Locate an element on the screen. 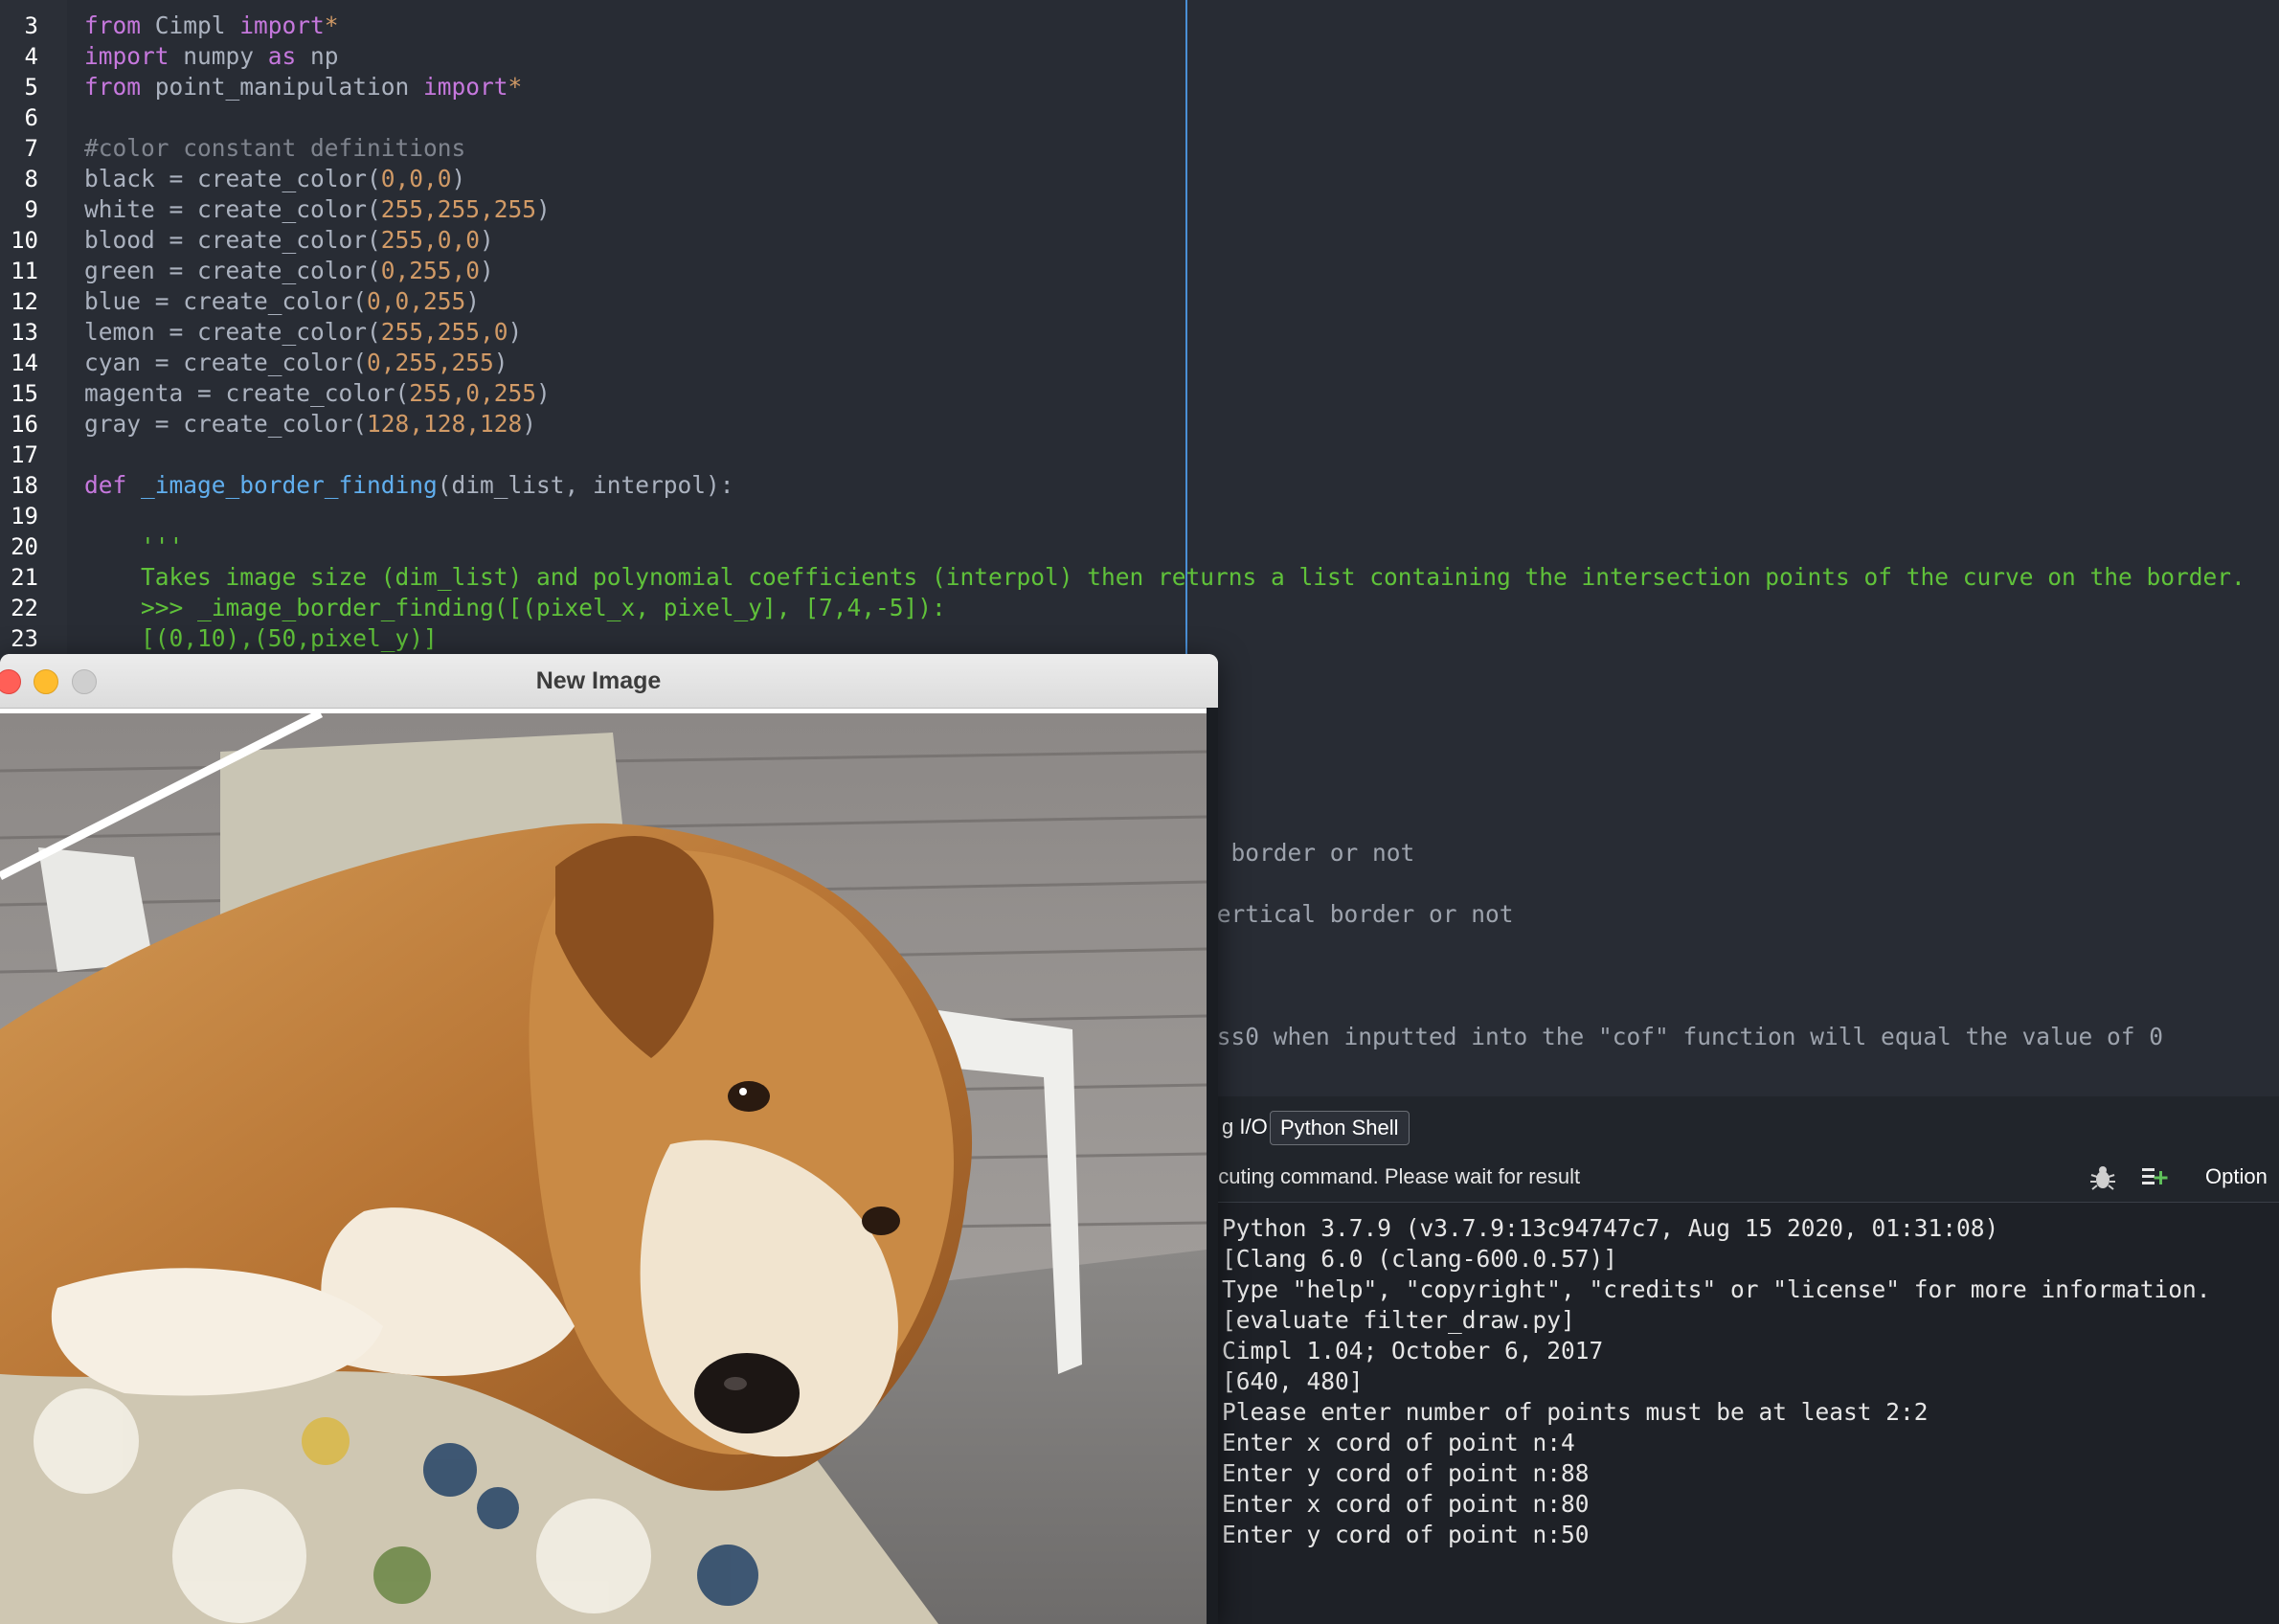 The width and height of the screenshot is (2279, 1624). options-menu: Option is located at coordinates (2236, 1176).